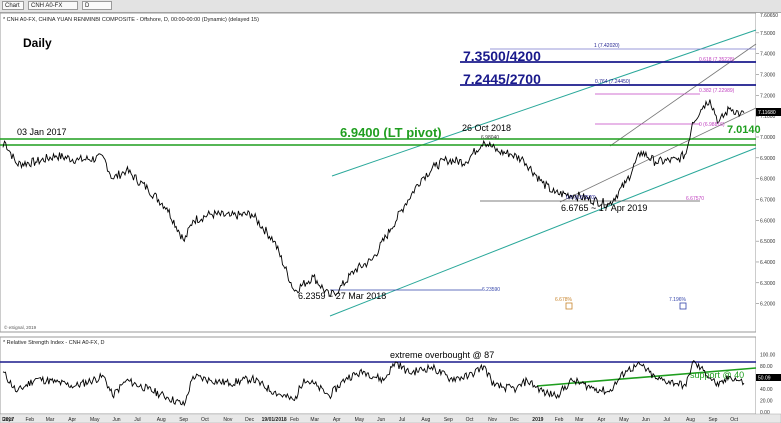 This screenshot has width=781, height=423. What do you see at coordinates (502, 79) in the screenshot?
I see `resistance-2-label: 7.2445/2700` at bounding box center [502, 79].